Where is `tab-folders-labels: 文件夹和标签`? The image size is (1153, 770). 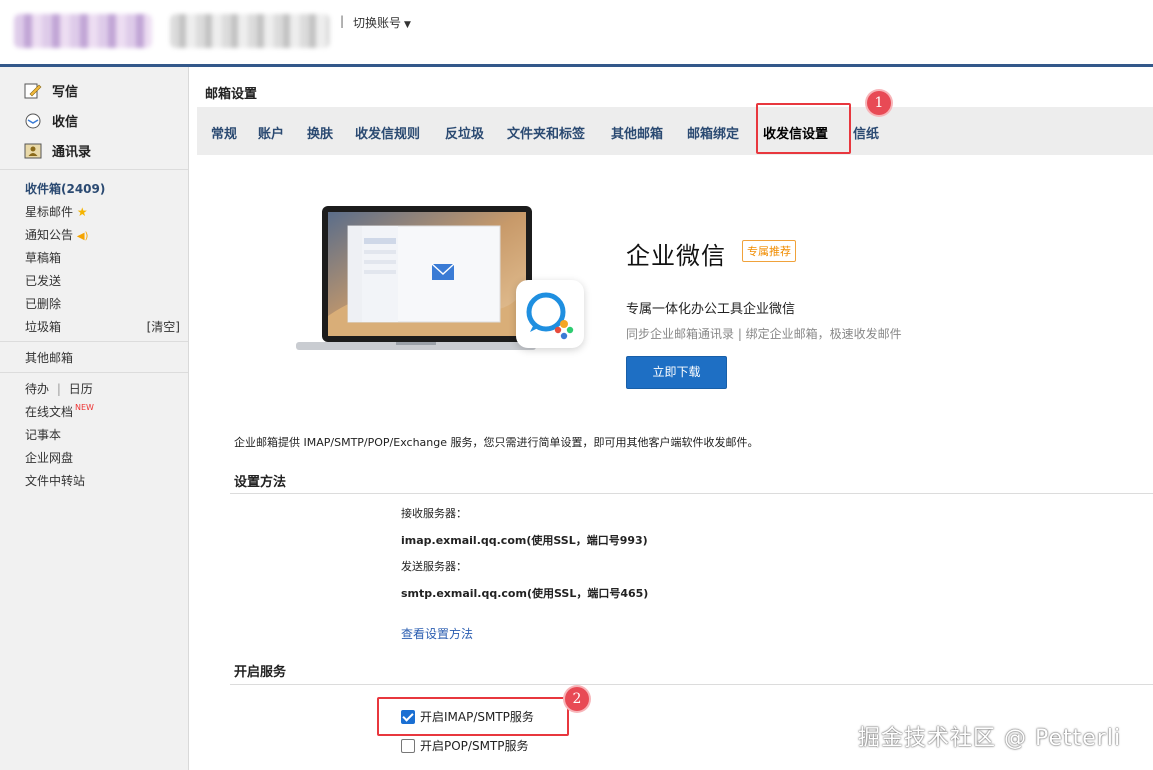
tab-folders-labels: 文件夹和标签 is located at coordinates (546, 132).